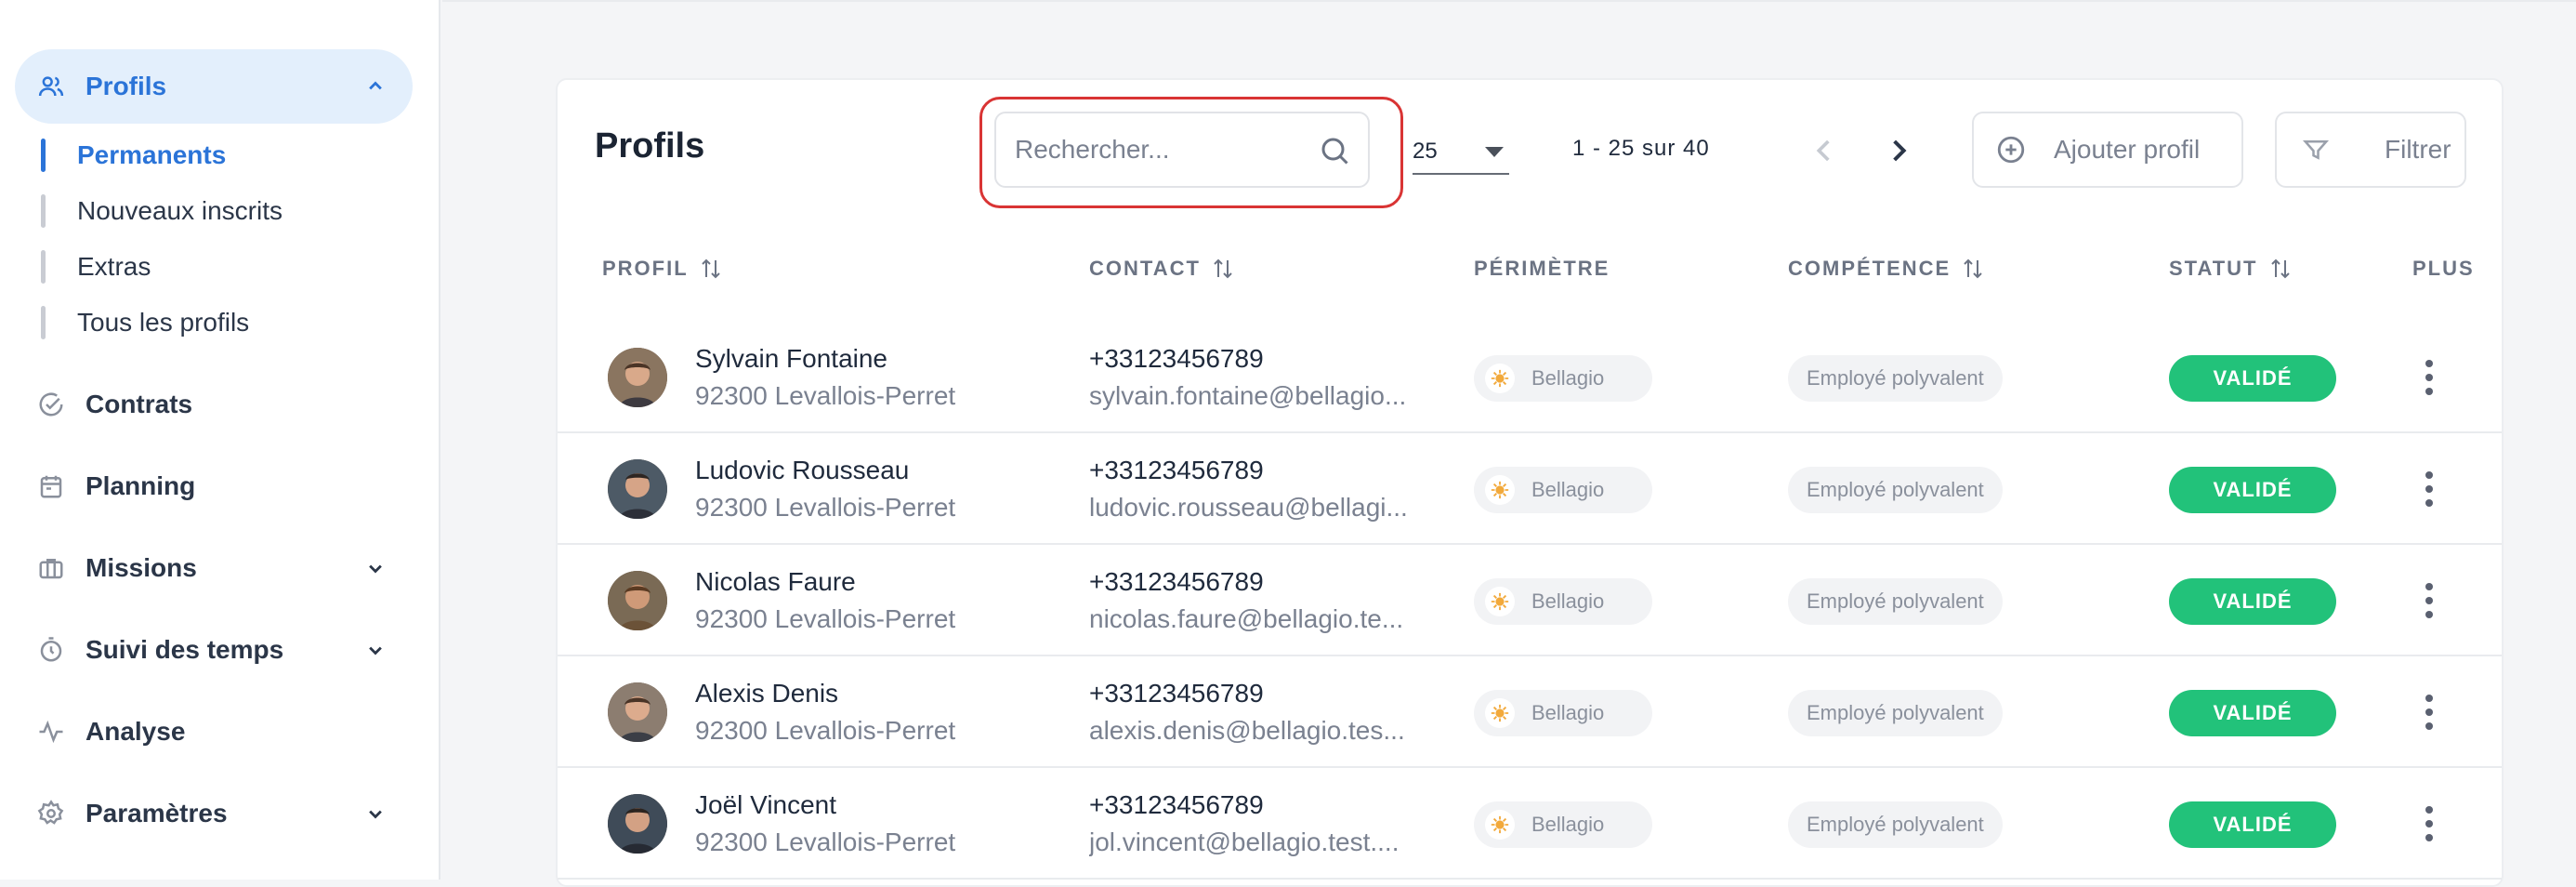 The height and width of the screenshot is (887, 2576). What do you see at coordinates (2230, 269) in the screenshot?
I see `column-header-statut: STATUT` at bounding box center [2230, 269].